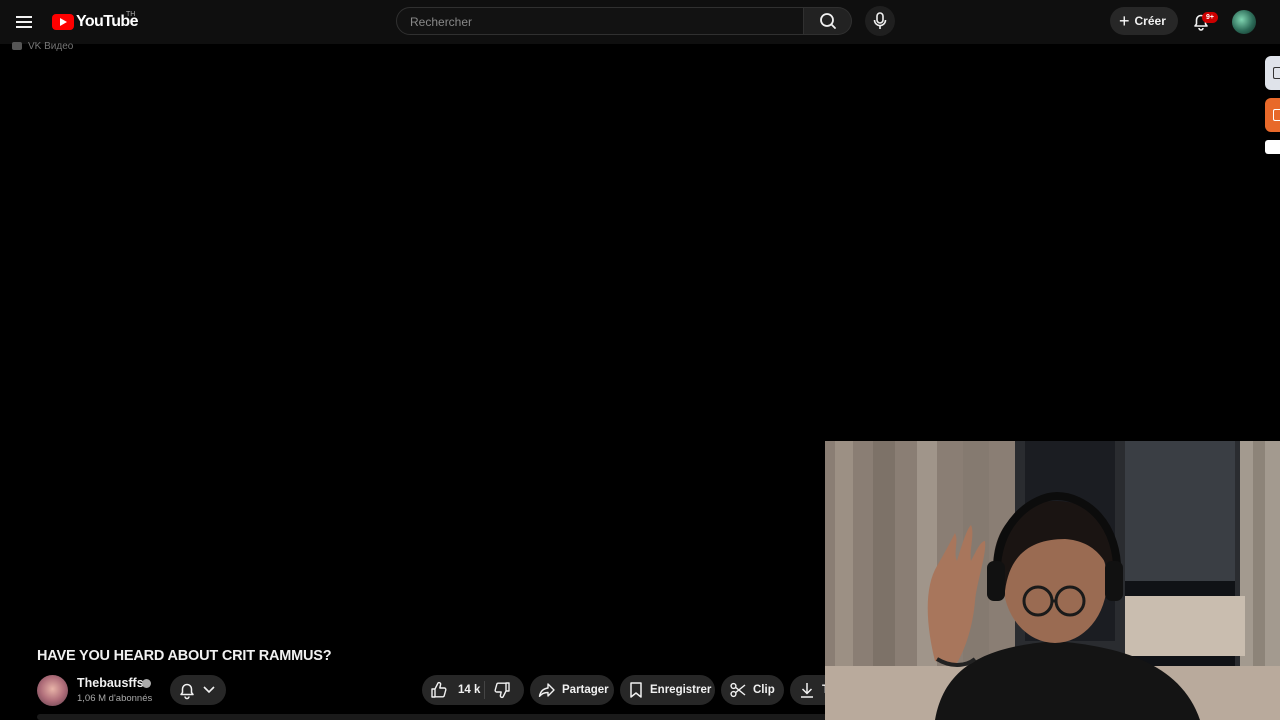 The width and height of the screenshot is (1280, 720). What do you see at coordinates (453, 690) in the screenshot?
I see `like-button: 14 k` at bounding box center [453, 690].